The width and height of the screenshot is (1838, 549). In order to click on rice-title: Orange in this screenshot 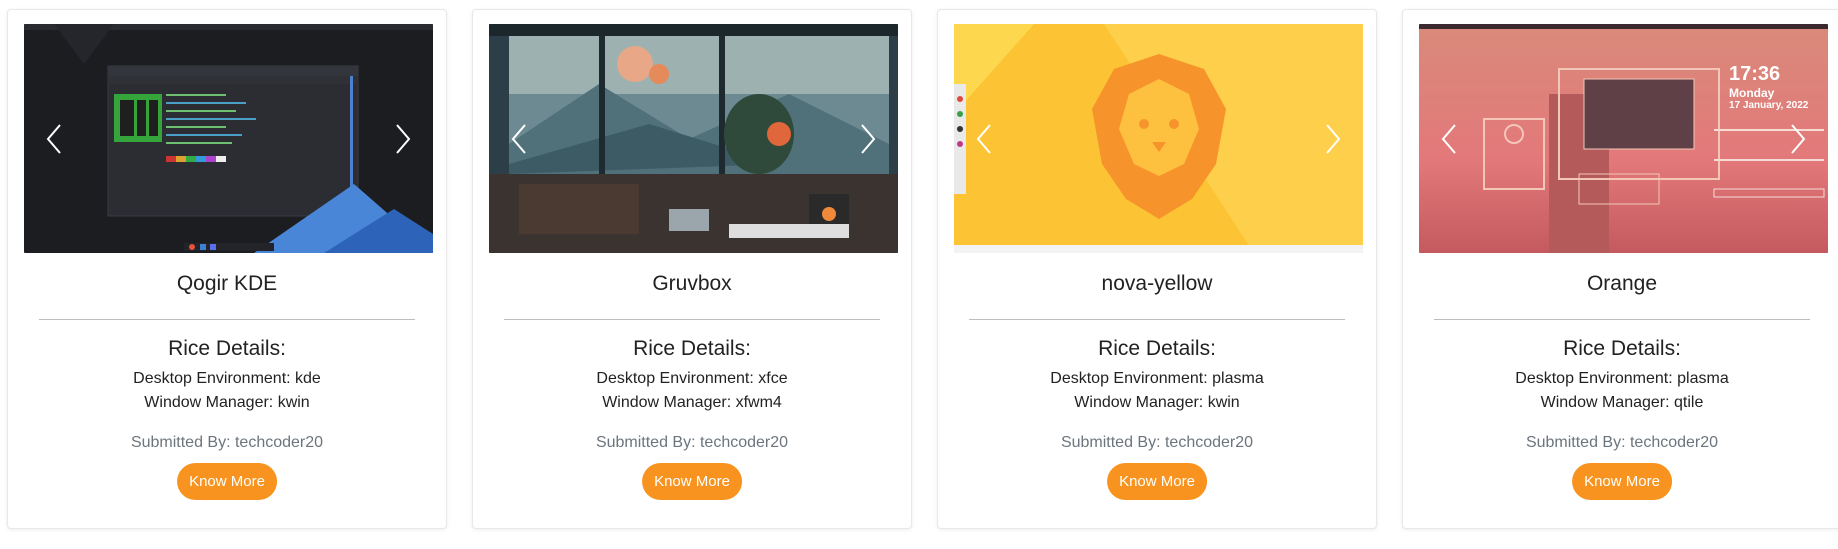, I will do `click(1622, 283)`.